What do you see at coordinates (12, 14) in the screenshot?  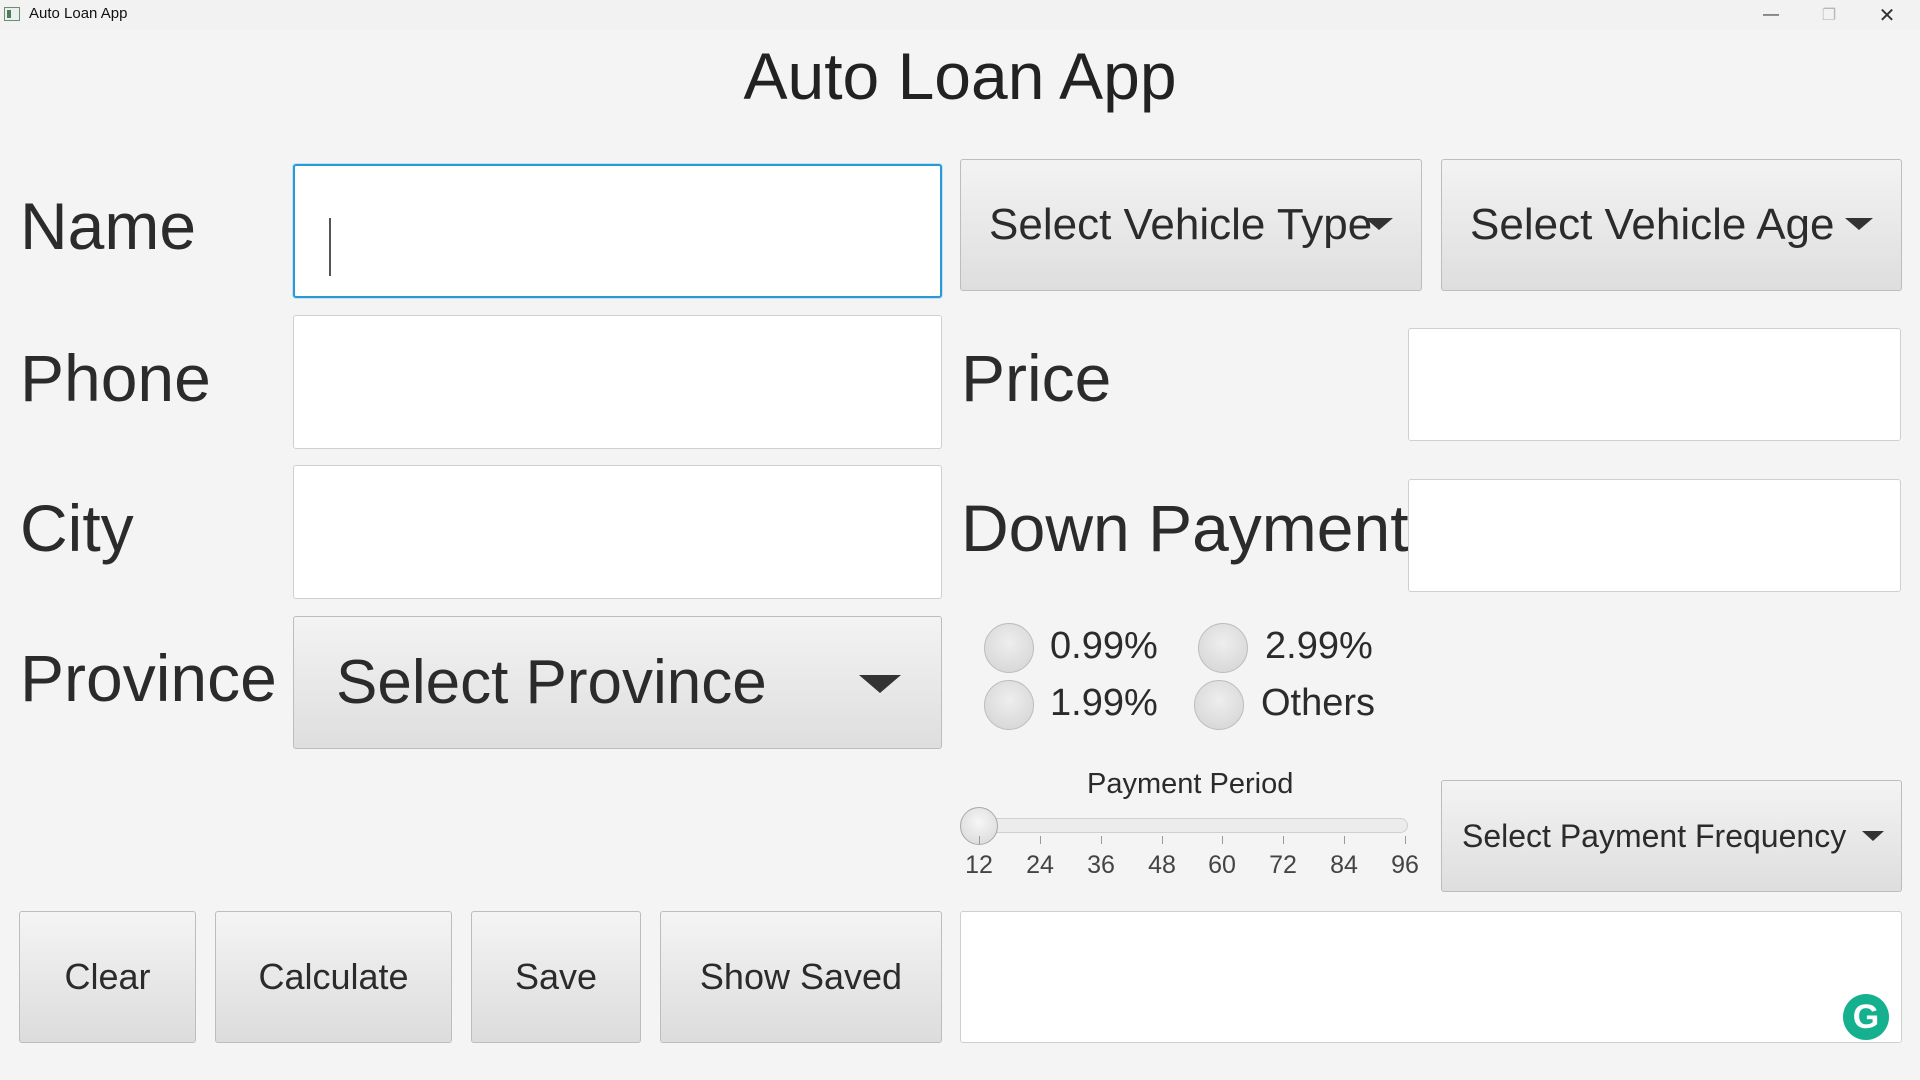 I see `app-window-icon` at bounding box center [12, 14].